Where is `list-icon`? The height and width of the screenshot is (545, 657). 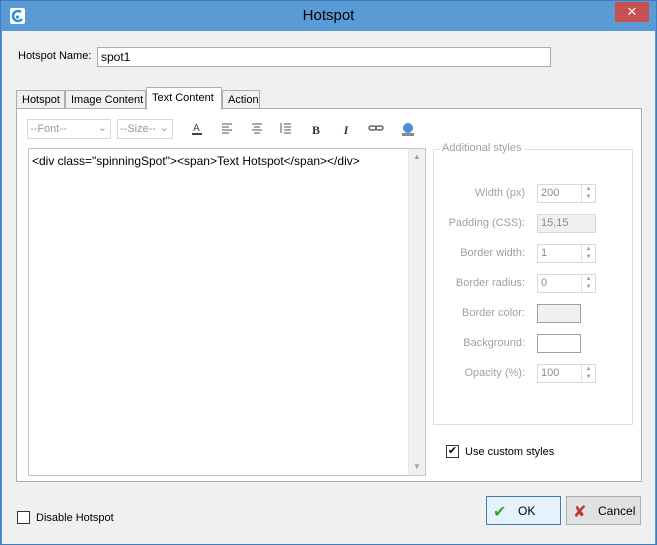 list-icon is located at coordinates (286, 130).